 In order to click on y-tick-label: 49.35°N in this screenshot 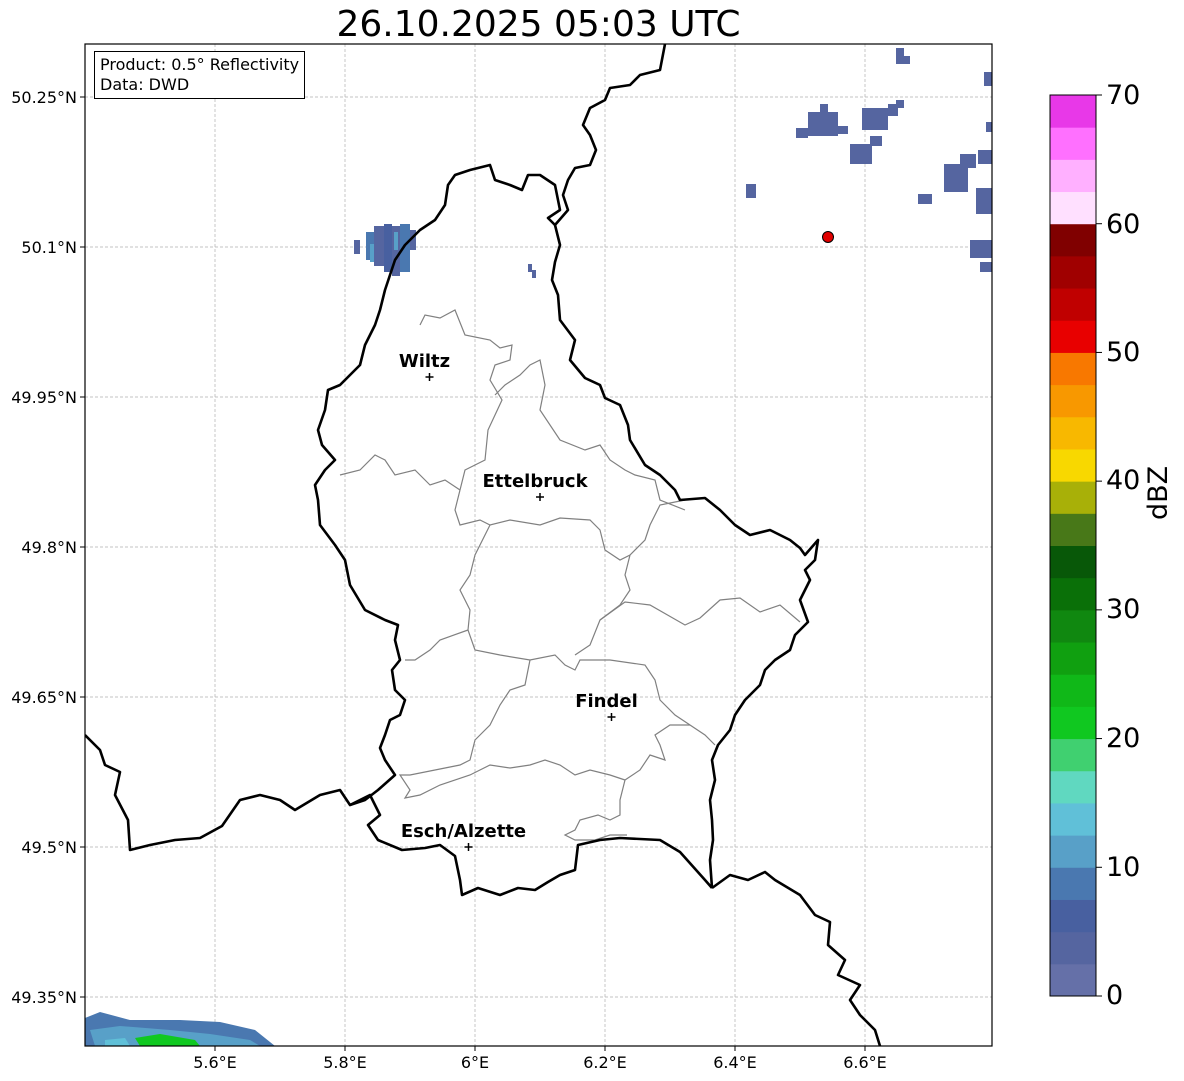, I will do `click(44, 997)`.